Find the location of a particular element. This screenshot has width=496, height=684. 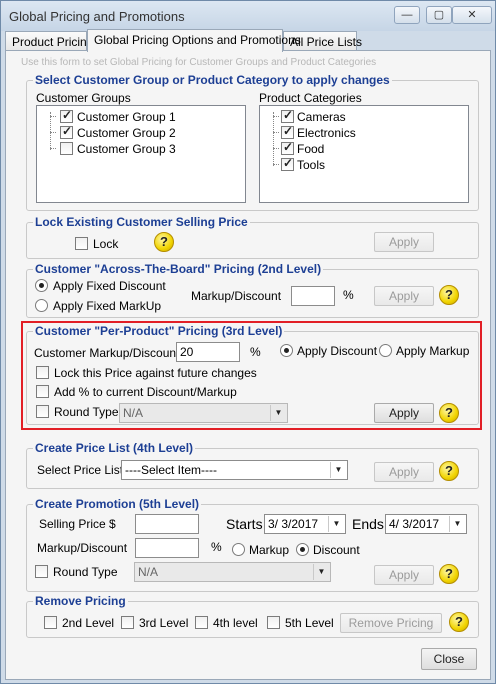

maximize-icon: ▢ is located at coordinates (439, 15).